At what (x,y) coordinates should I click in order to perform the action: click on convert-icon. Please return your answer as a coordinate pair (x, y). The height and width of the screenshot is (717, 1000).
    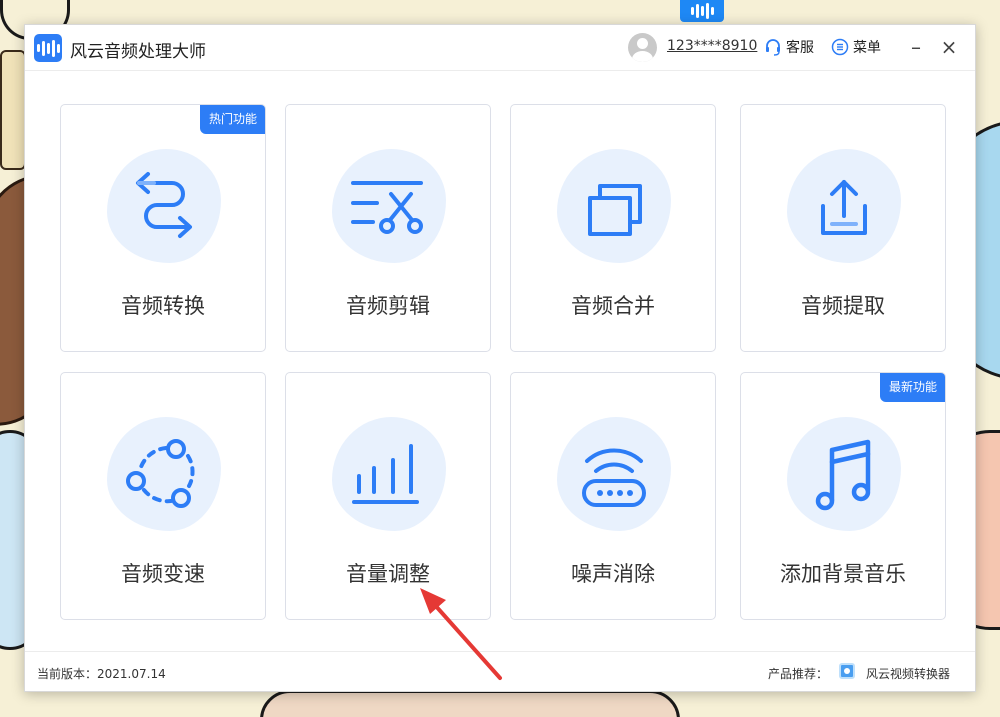
    Looking at the image, I should click on (164, 205).